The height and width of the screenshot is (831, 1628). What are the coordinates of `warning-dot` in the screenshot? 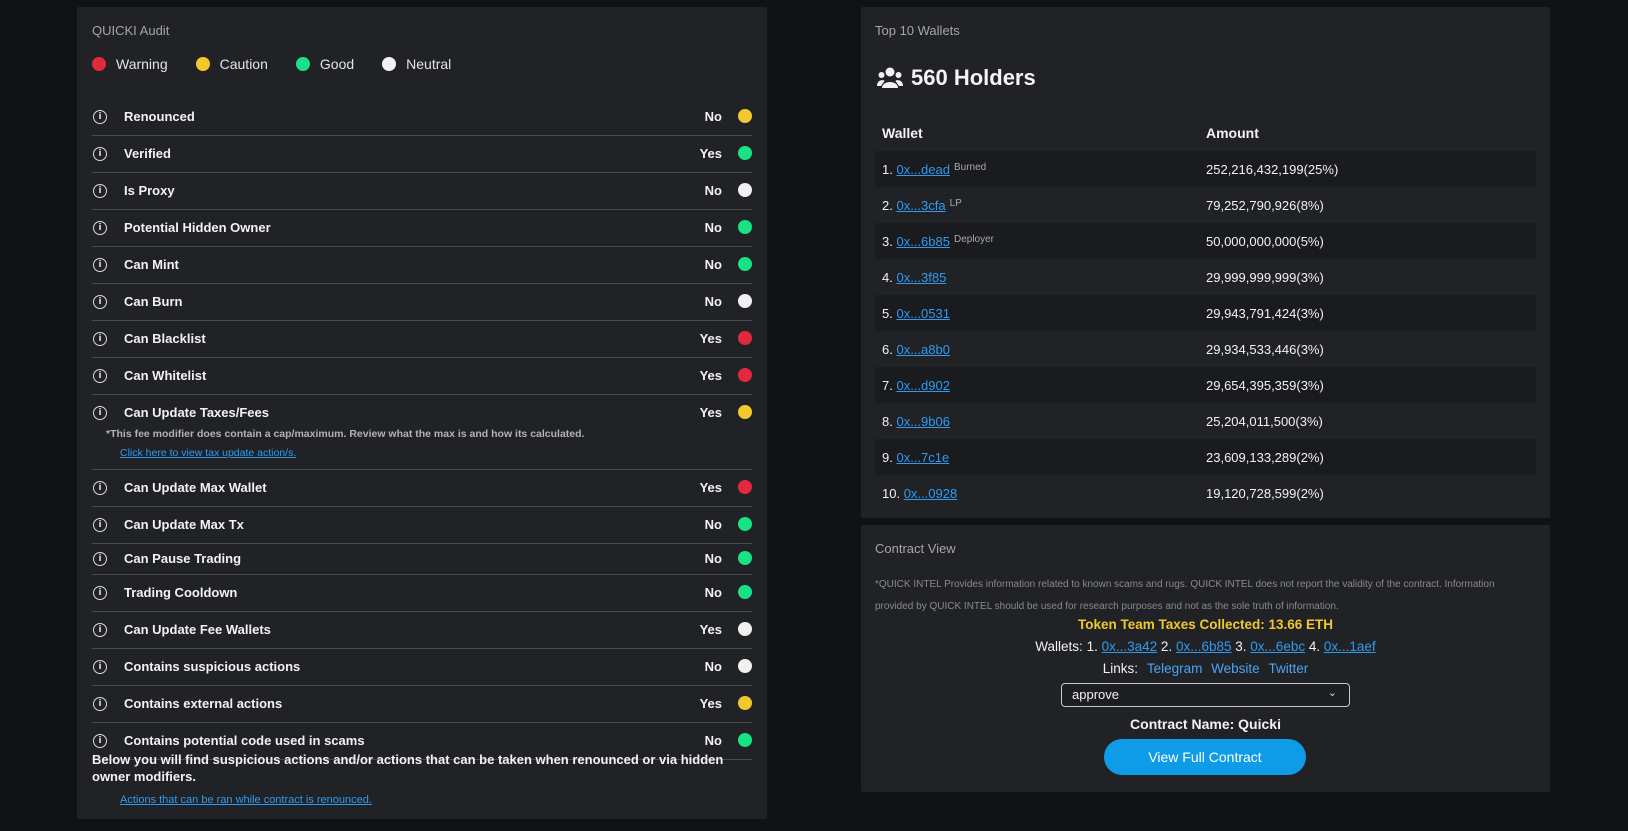 It's located at (99, 64).